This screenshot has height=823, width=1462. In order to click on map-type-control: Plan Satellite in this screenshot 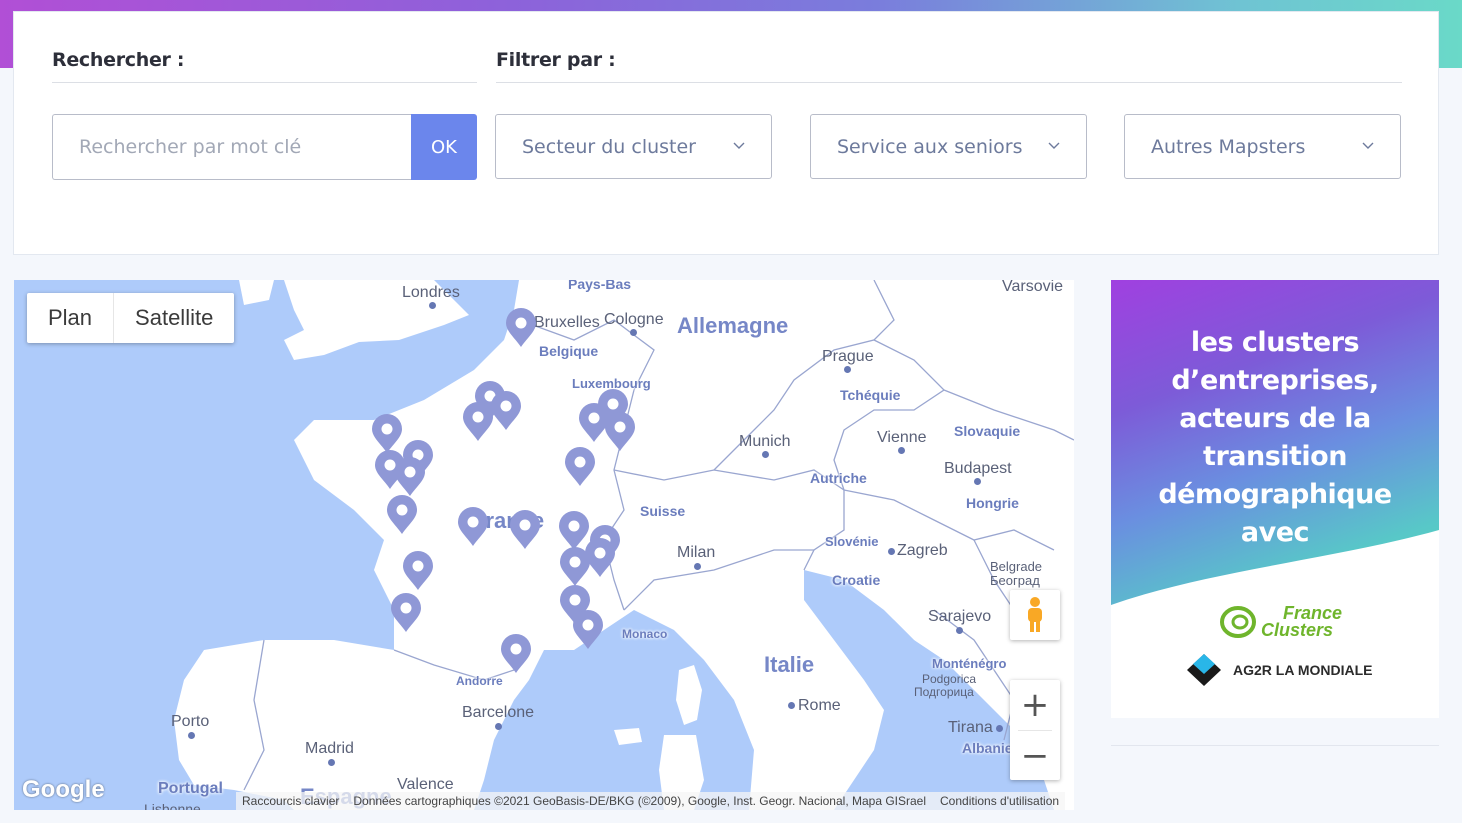, I will do `click(131, 318)`.